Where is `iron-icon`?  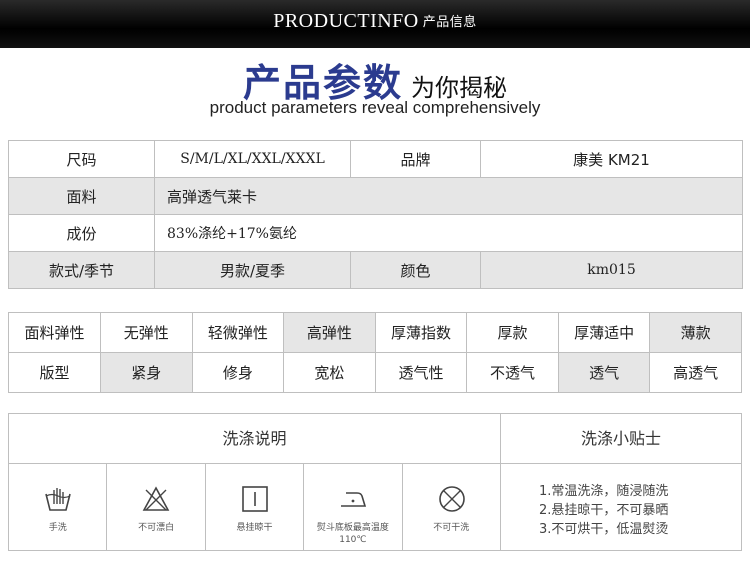 iron-icon is located at coordinates (354, 499).